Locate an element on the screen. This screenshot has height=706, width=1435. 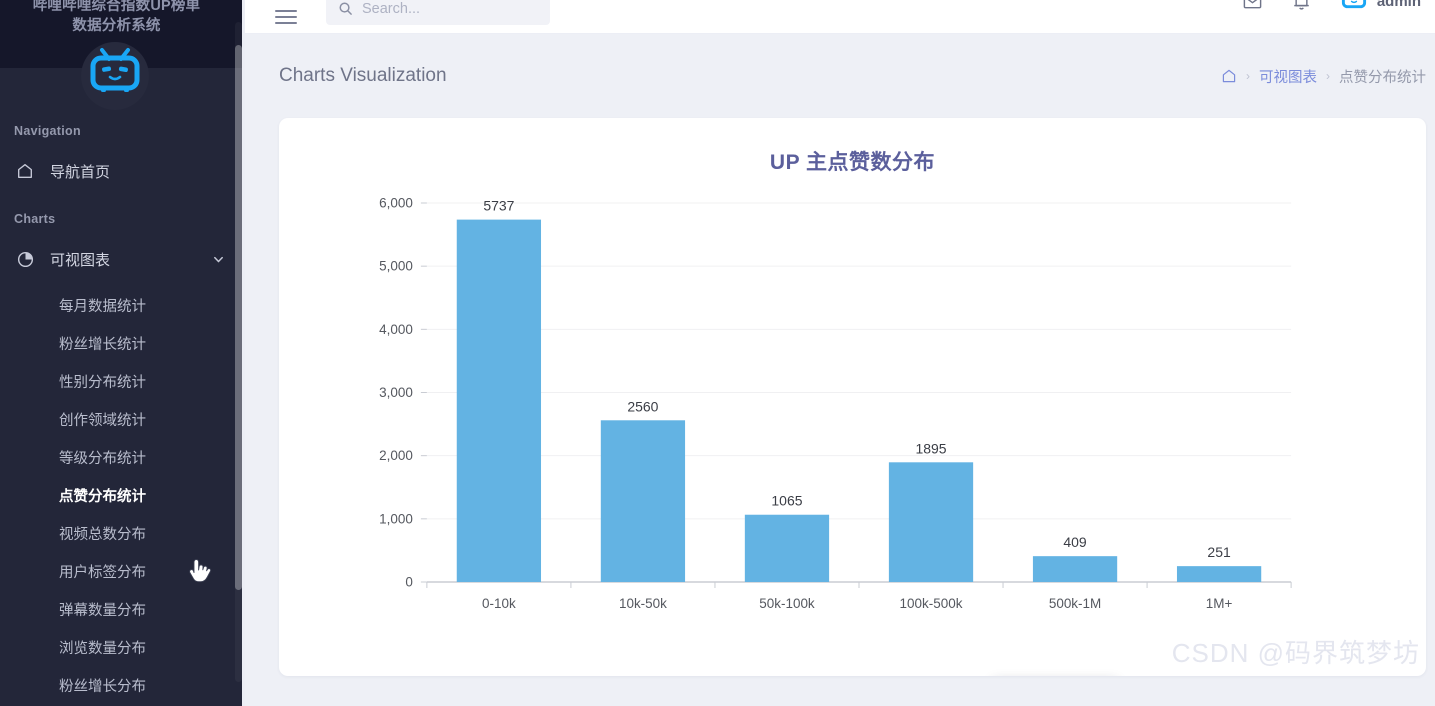
sidebar-section-navigation: Navigation is located at coordinates (47, 131).